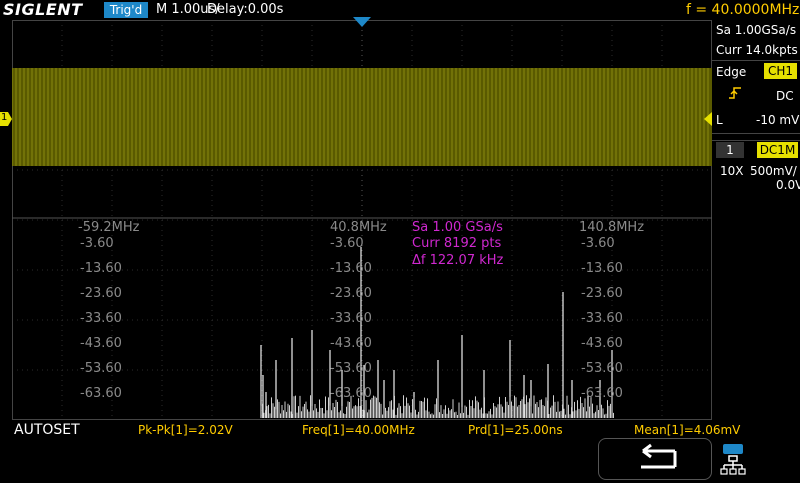 This screenshot has height=483, width=800. What do you see at coordinates (362, 23) in the screenshot?
I see `trigger-position-marker` at bounding box center [362, 23].